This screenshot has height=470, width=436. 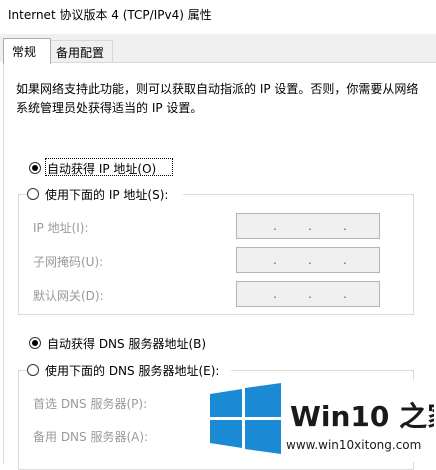 I want to click on tab-alternate-config: 备用配置, so click(x=81, y=51).